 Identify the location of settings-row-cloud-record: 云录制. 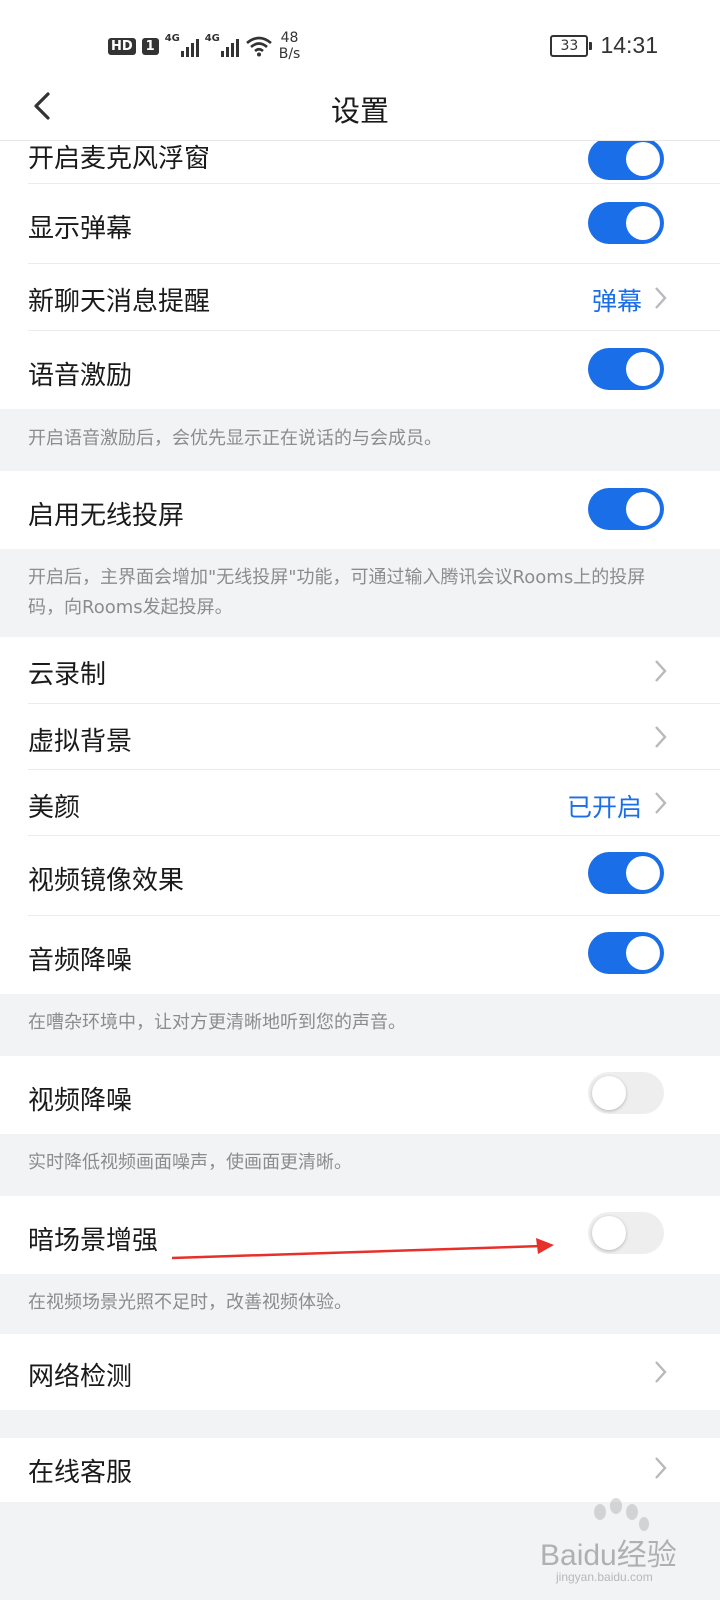
(360, 670).